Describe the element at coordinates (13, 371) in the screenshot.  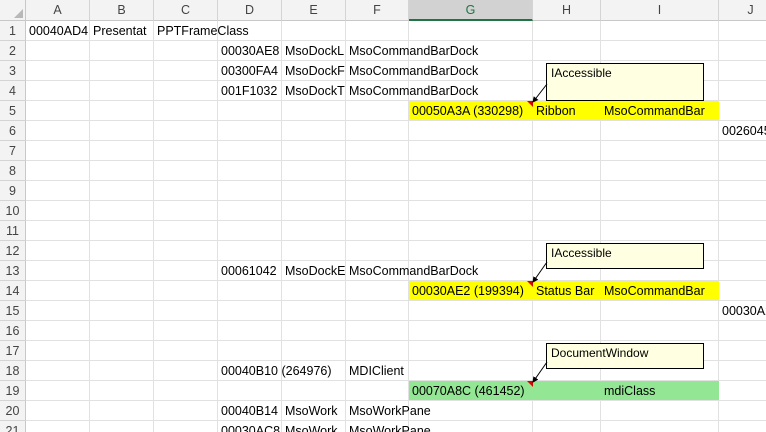
I see `row-header-18: 18` at that location.